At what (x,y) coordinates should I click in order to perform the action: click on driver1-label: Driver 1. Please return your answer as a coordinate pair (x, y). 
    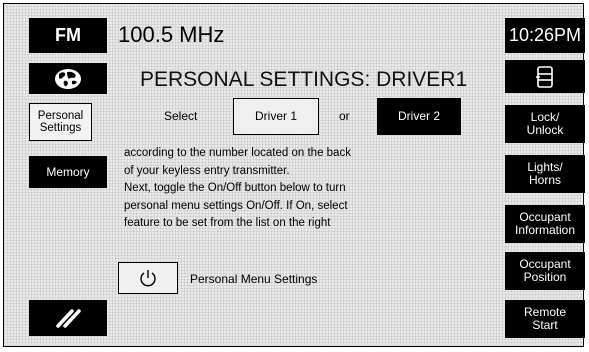
    Looking at the image, I should click on (275, 116).